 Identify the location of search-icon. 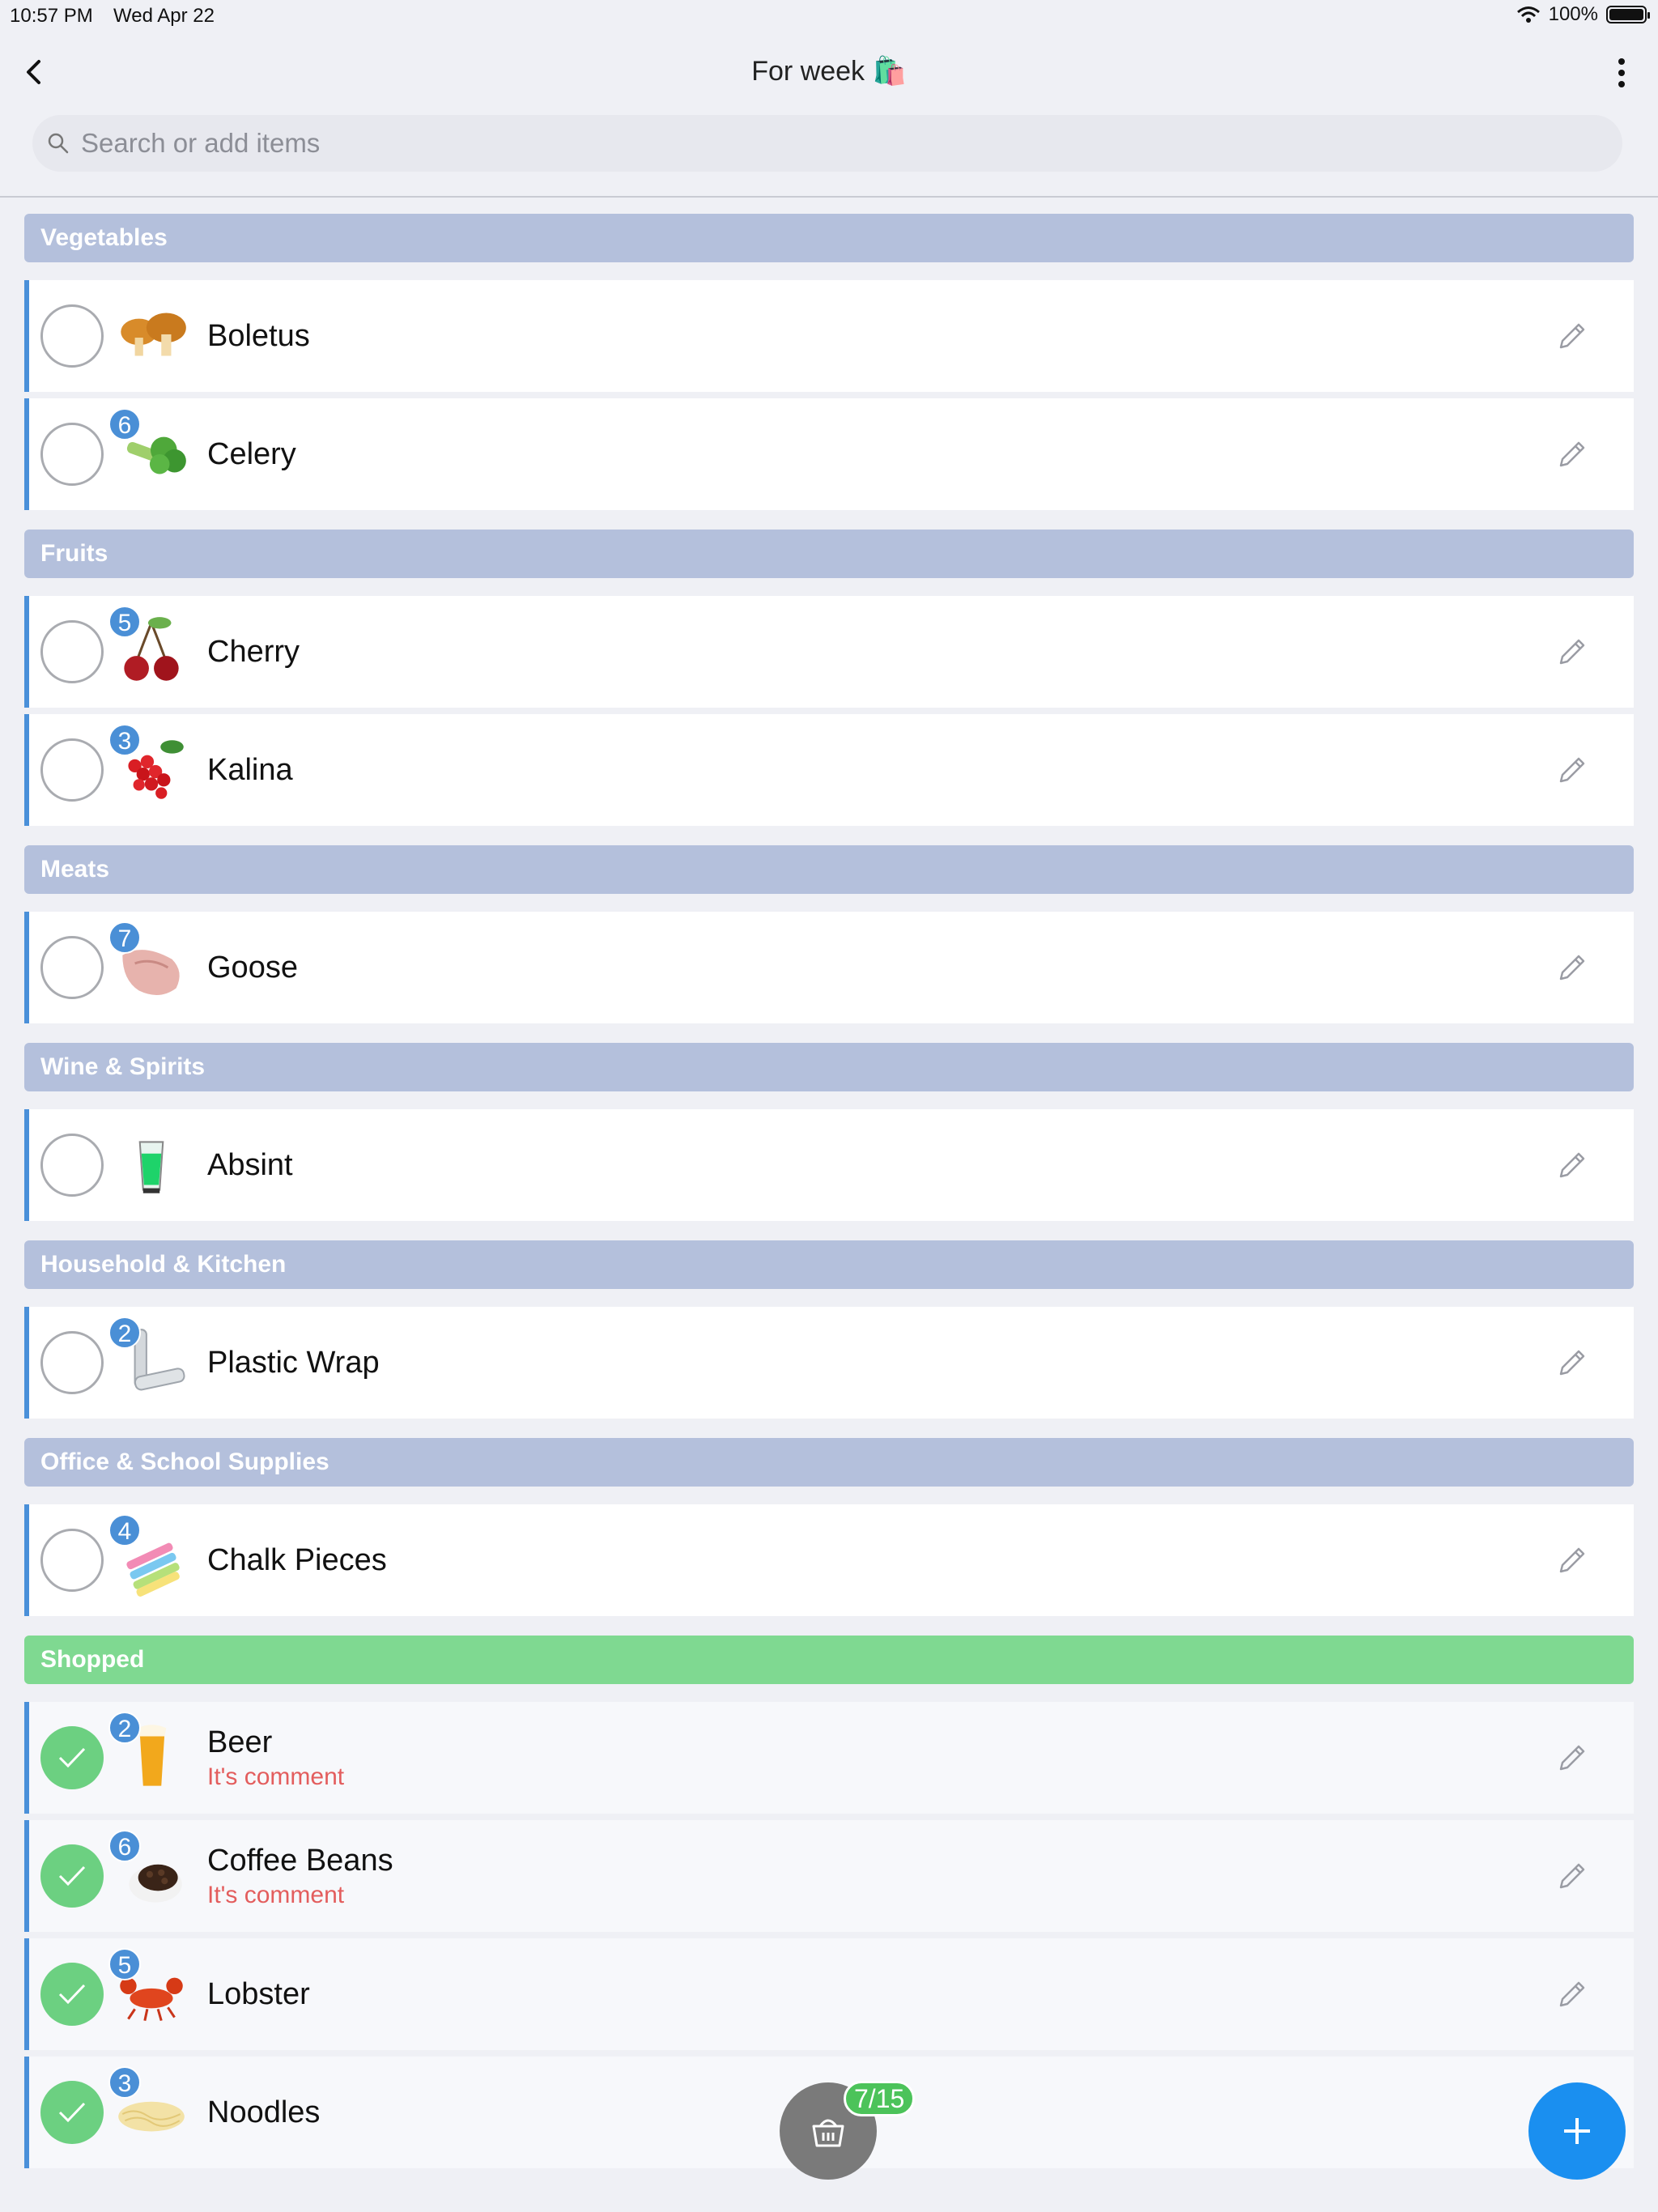
(58, 143).